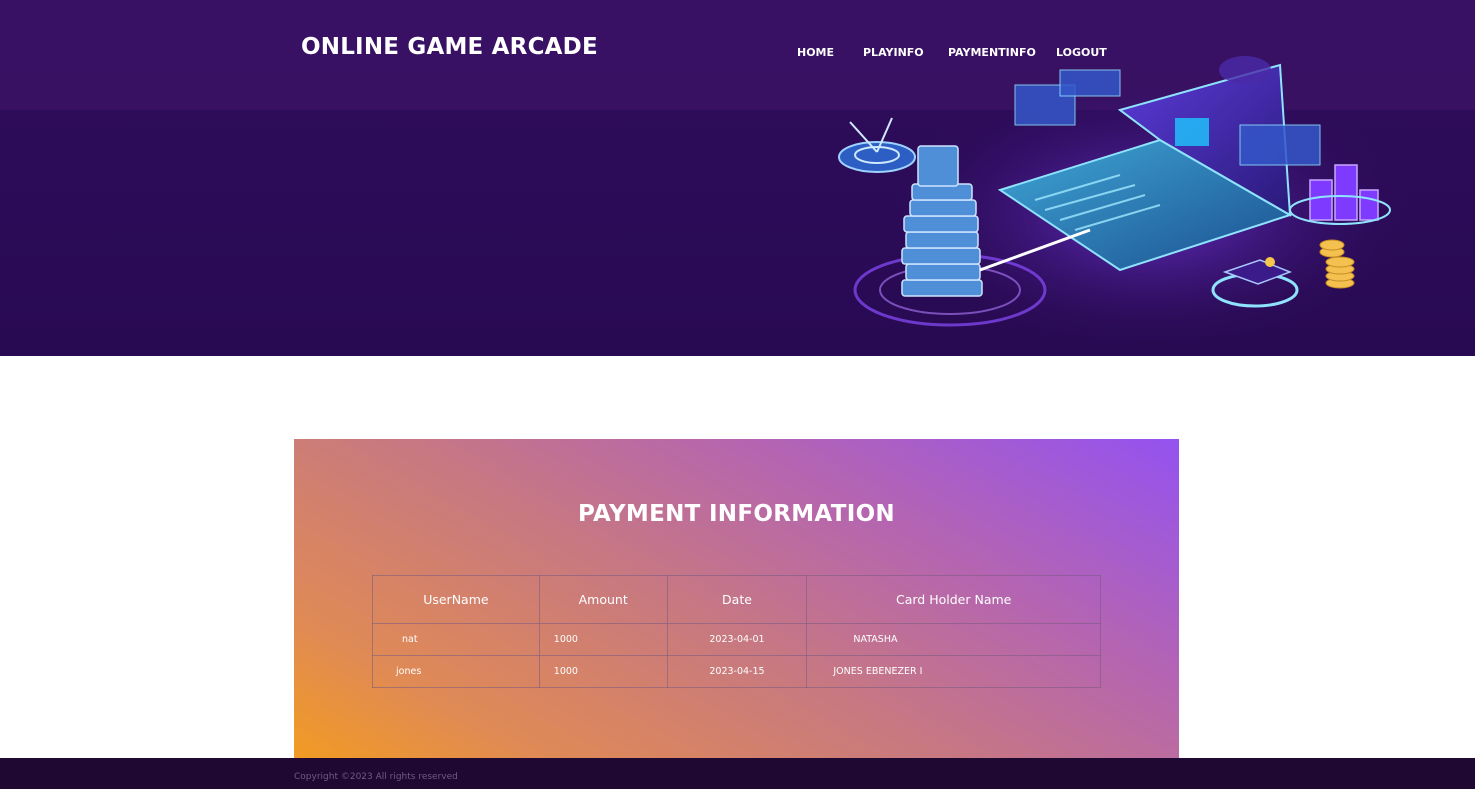 The height and width of the screenshot is (789, 1475). I want to click on column-header-date: Date, so click(737, 599).